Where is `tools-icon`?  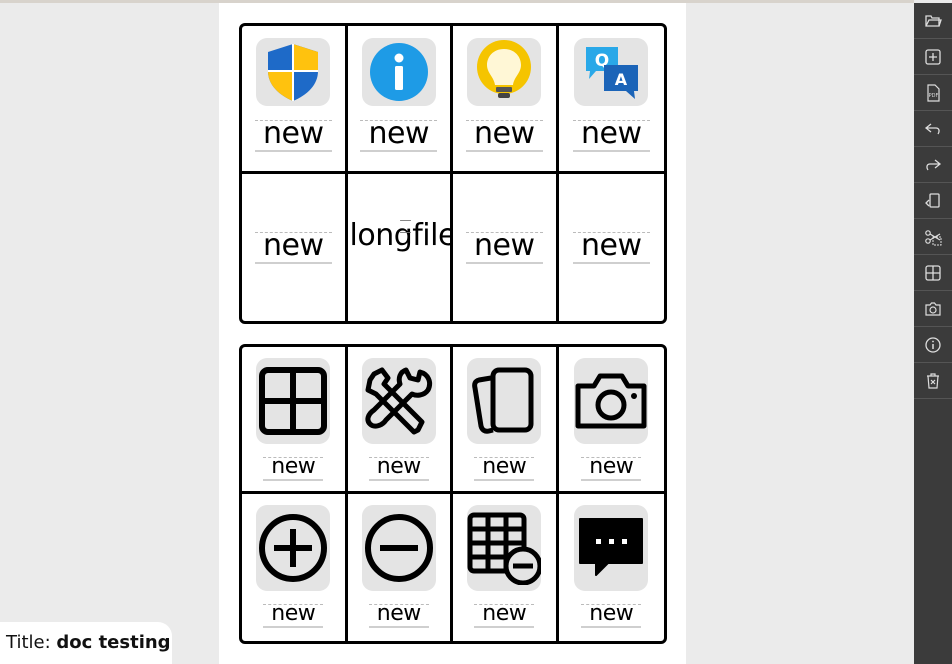
tools-icon is located at coordinates (398, 401).